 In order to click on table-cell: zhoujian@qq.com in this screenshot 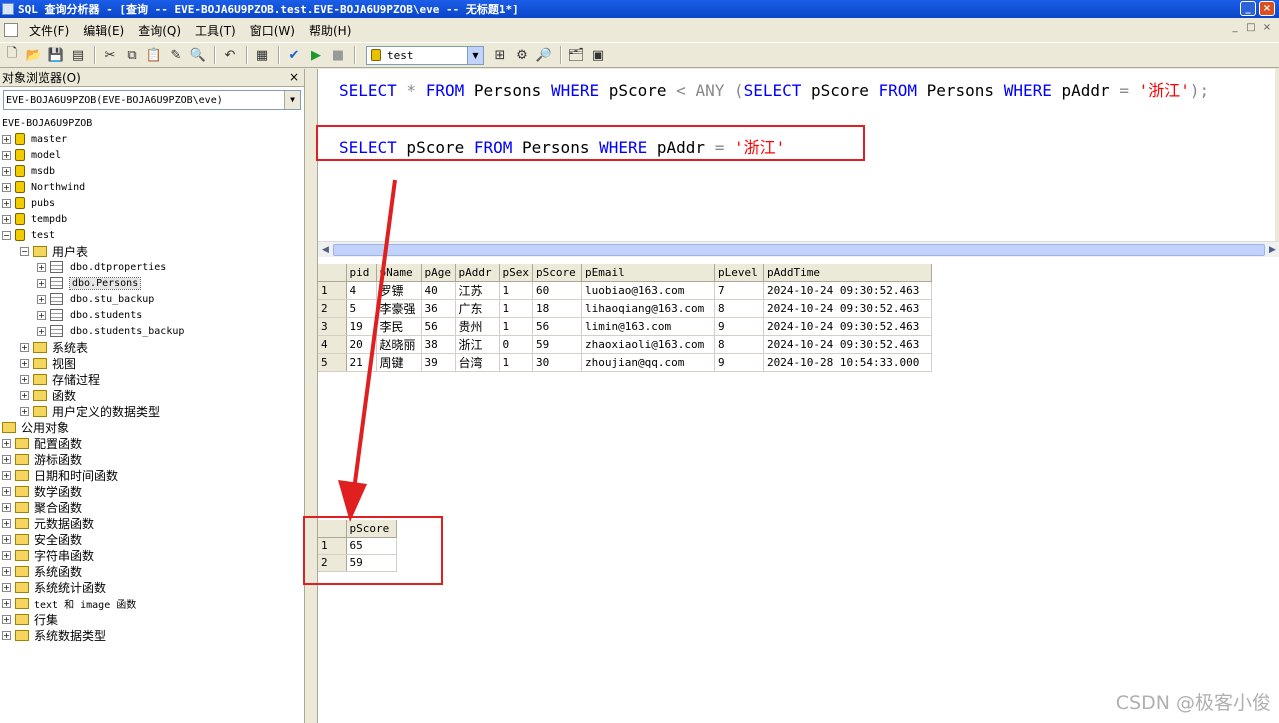, I will do `click(648, 362)`.